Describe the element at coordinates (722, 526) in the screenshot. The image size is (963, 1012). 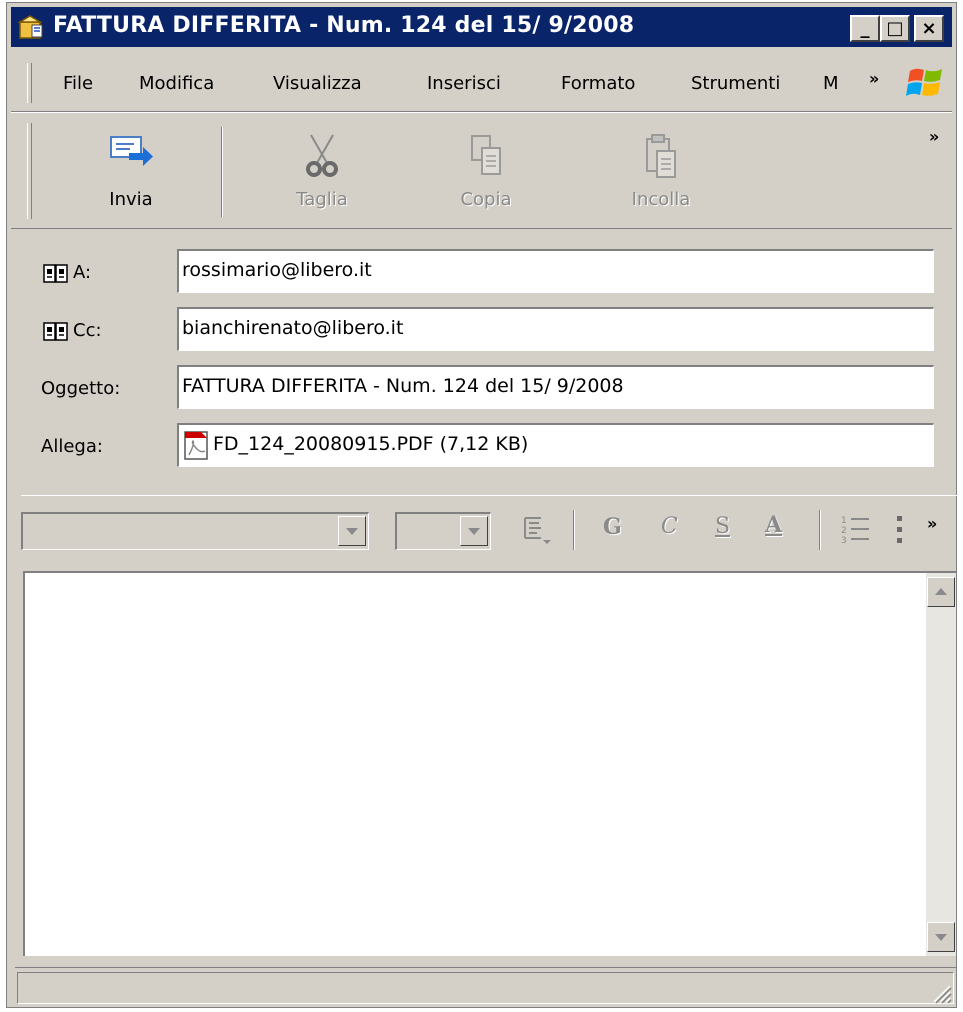
I see `underline-button: S` at that location.